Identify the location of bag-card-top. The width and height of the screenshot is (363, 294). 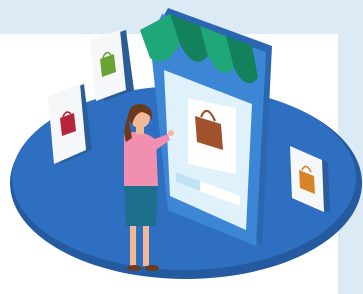
(112, 65).